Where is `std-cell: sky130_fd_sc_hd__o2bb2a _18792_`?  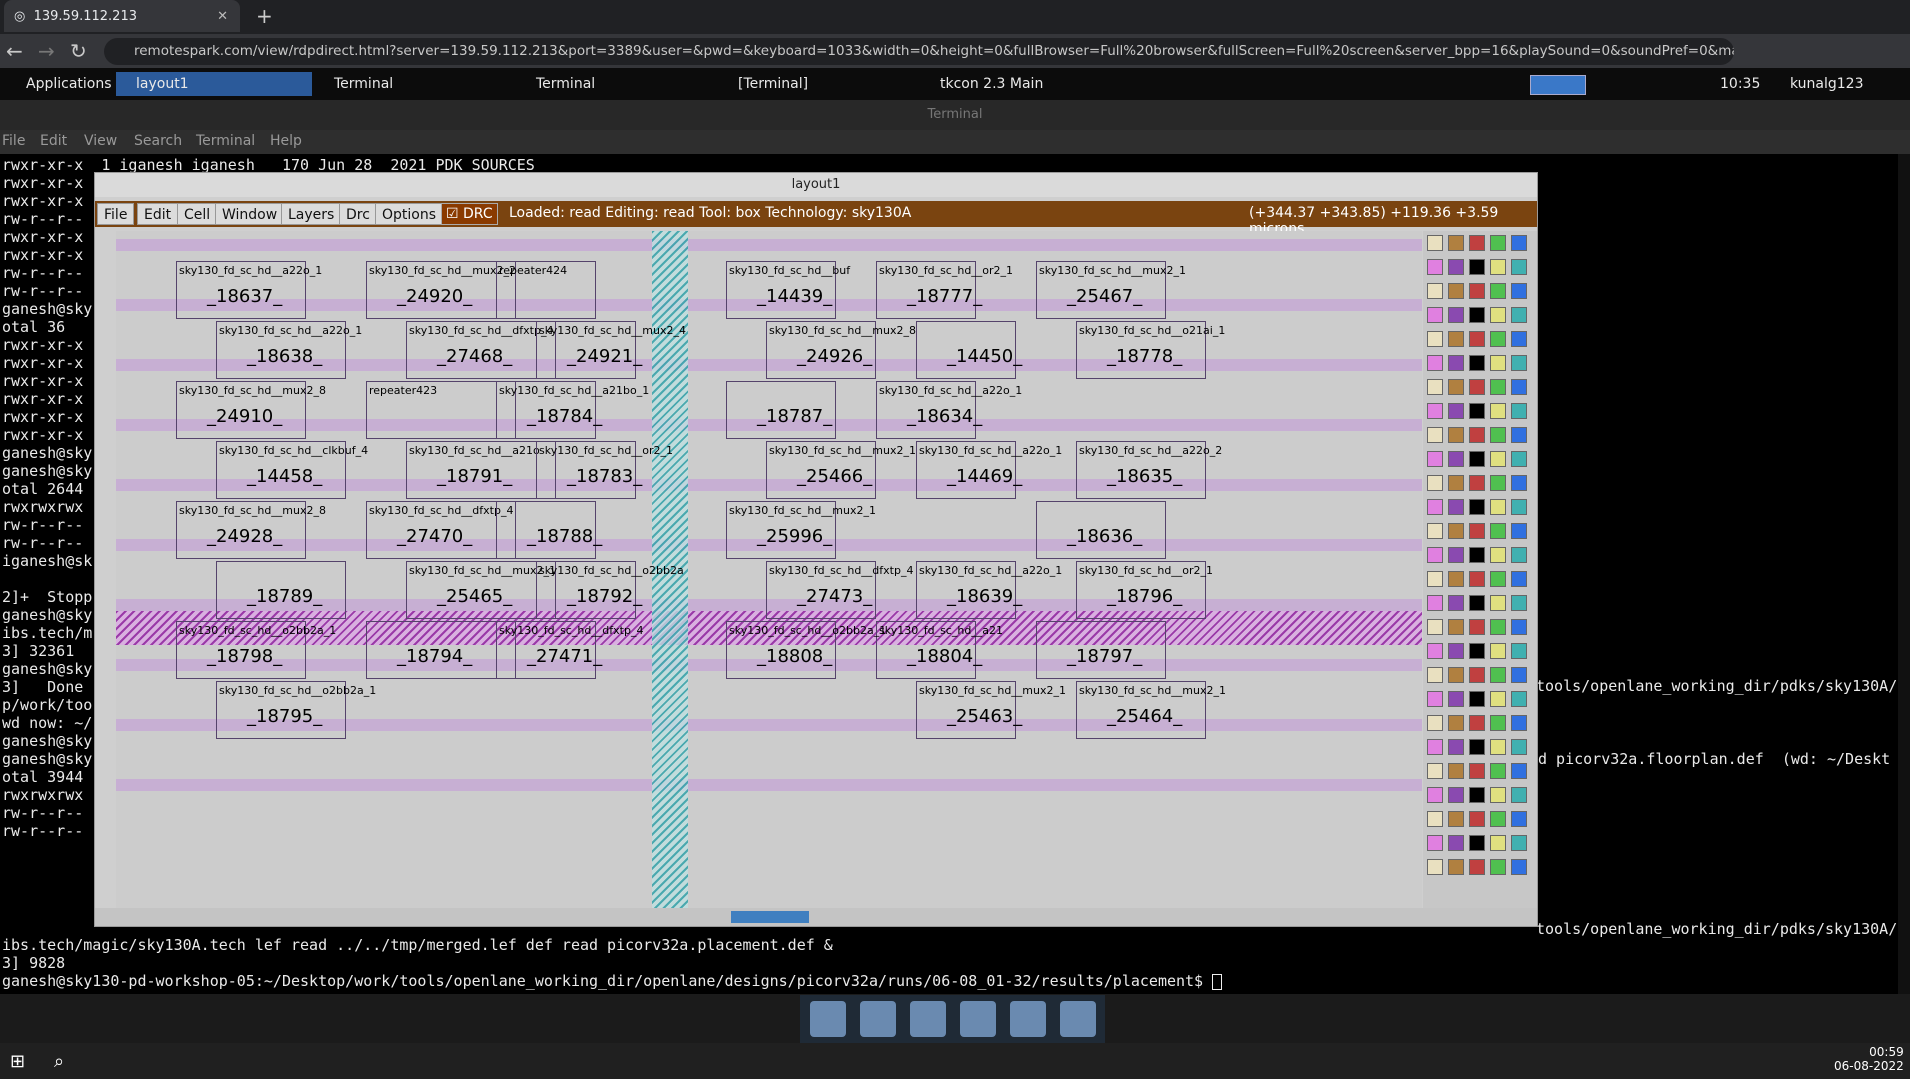 std-cell: sky130_fd_sc_hd__o2bb2a _18792_ is located at coordinates (610, 590).